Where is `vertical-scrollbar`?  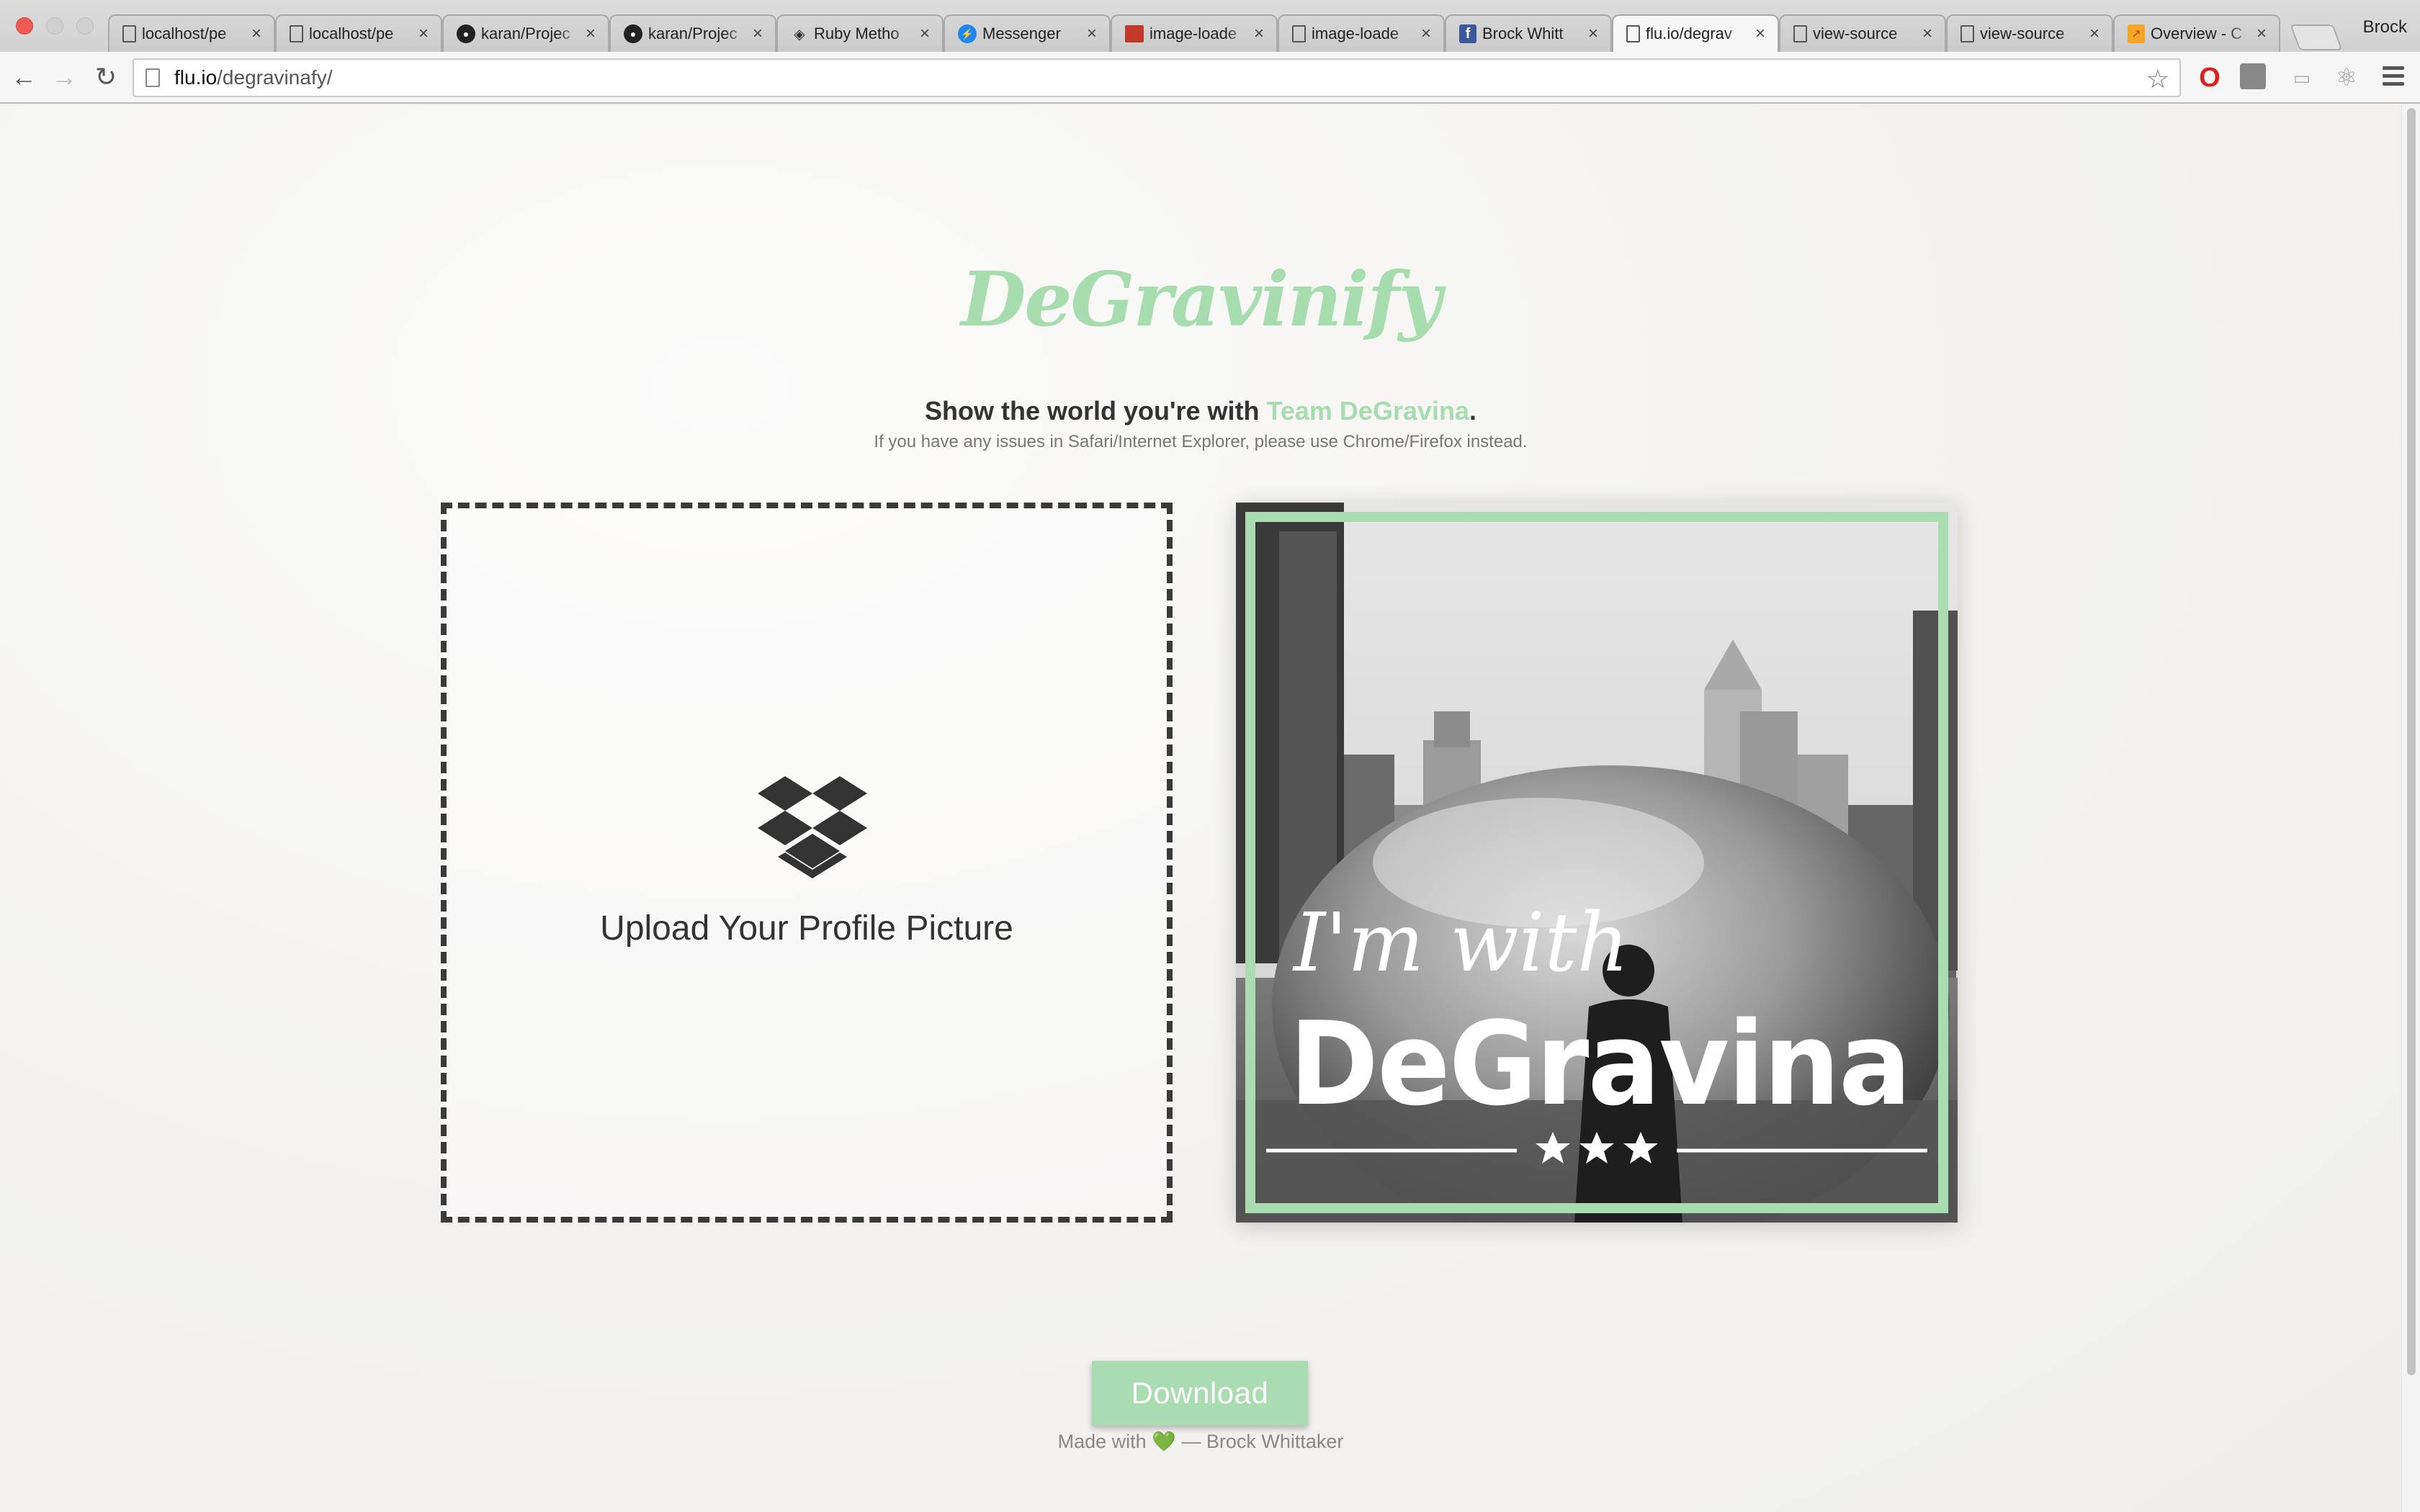 vertical-scrollbar is located at coordinates (2410, 808).